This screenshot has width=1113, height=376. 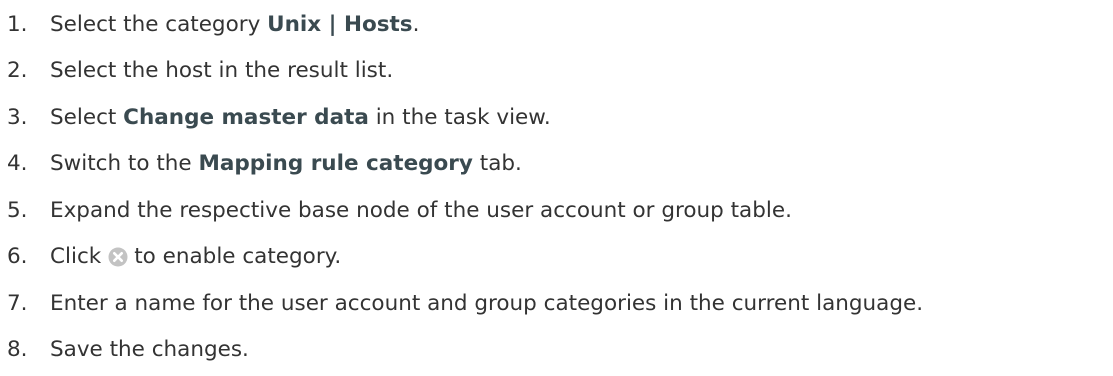 I want to click on step-text: Select the host in the result list., so click(x=222, y=70).